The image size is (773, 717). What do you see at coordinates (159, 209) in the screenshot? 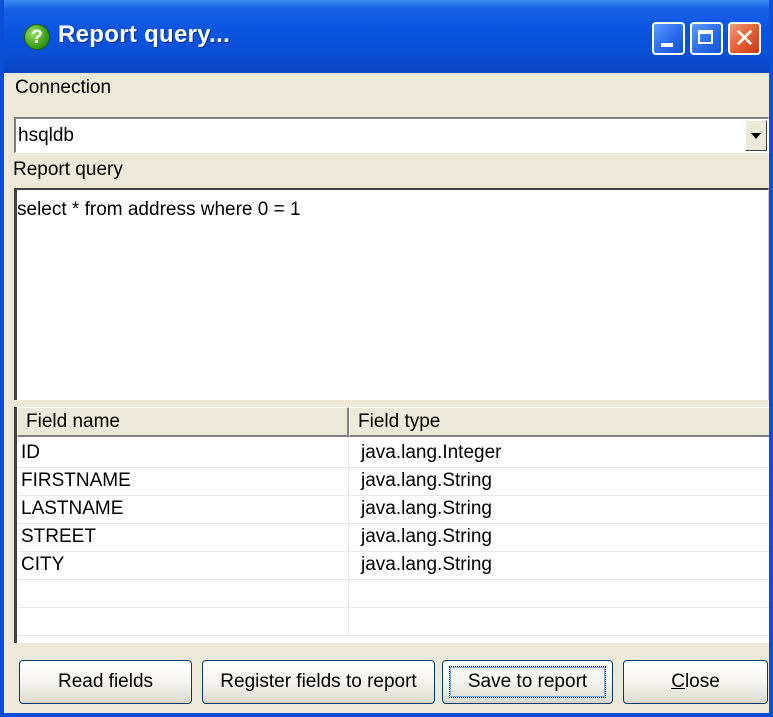
I see `query-text: select * from address where 0 = 1` at bounding box center [159, 209].